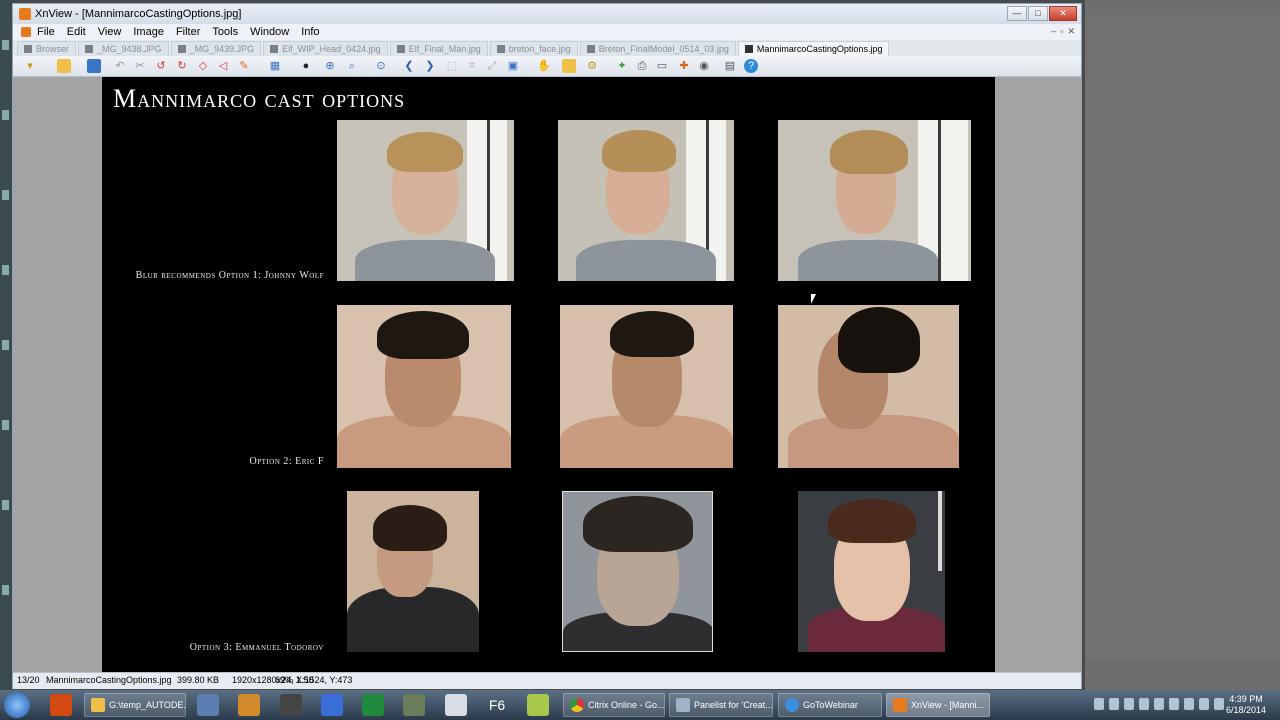 The image size is (1280, 720). Describe the element at coordinates (813, 48) in the screenshot. I see `tab-active-image: MannimarcoCastingOptions.jpg` at that location.